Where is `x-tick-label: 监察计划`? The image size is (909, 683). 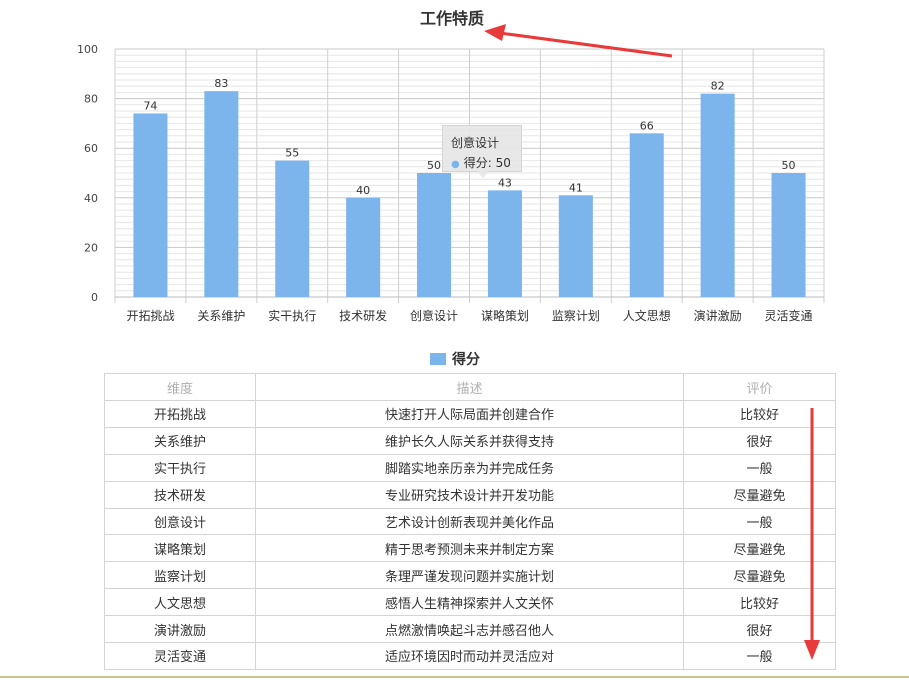
x-tick-label: 监察计划 is located at coordinates (576, 316).